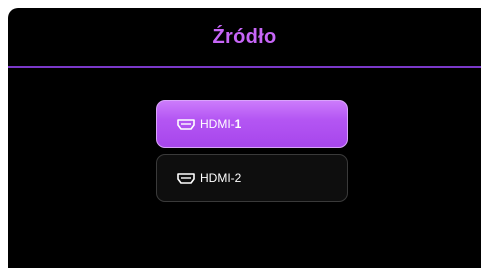  Describe the element at coordinates (238, 124) in the screenshot. I see `source-label-number: 1` at that location.